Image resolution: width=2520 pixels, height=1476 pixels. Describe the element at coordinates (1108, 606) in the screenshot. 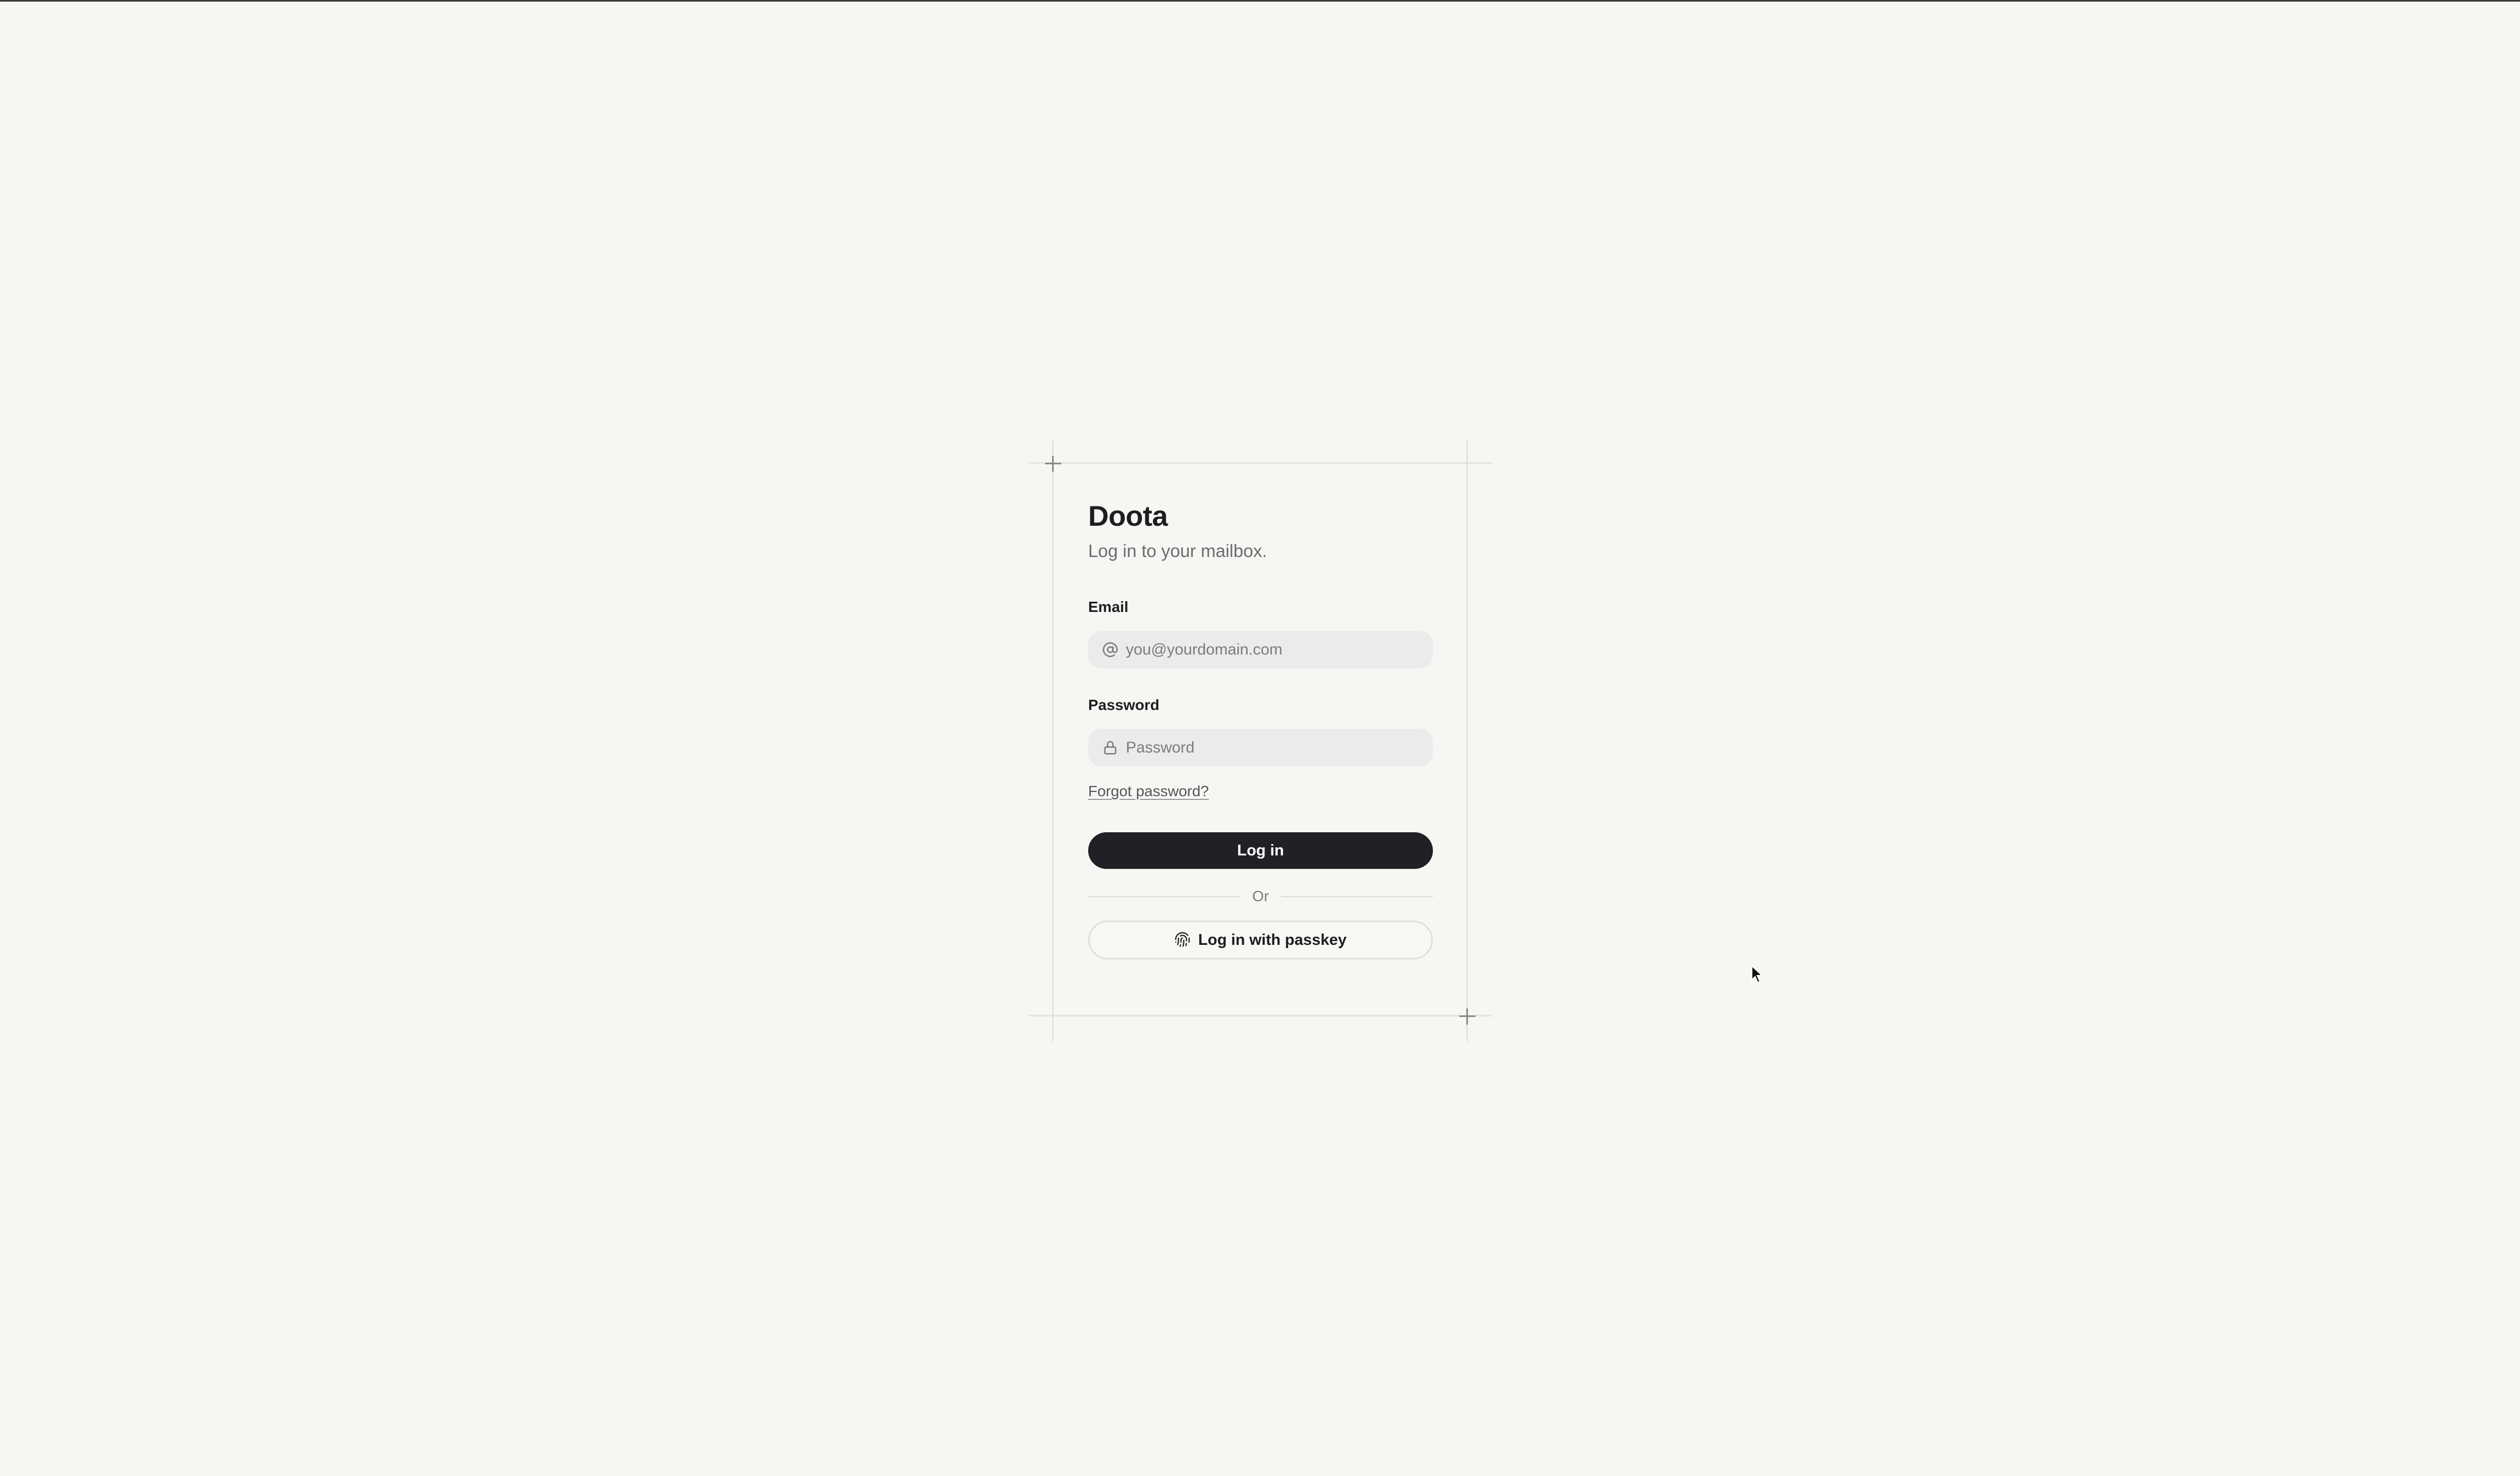

I see `email-label: Email` at that location.